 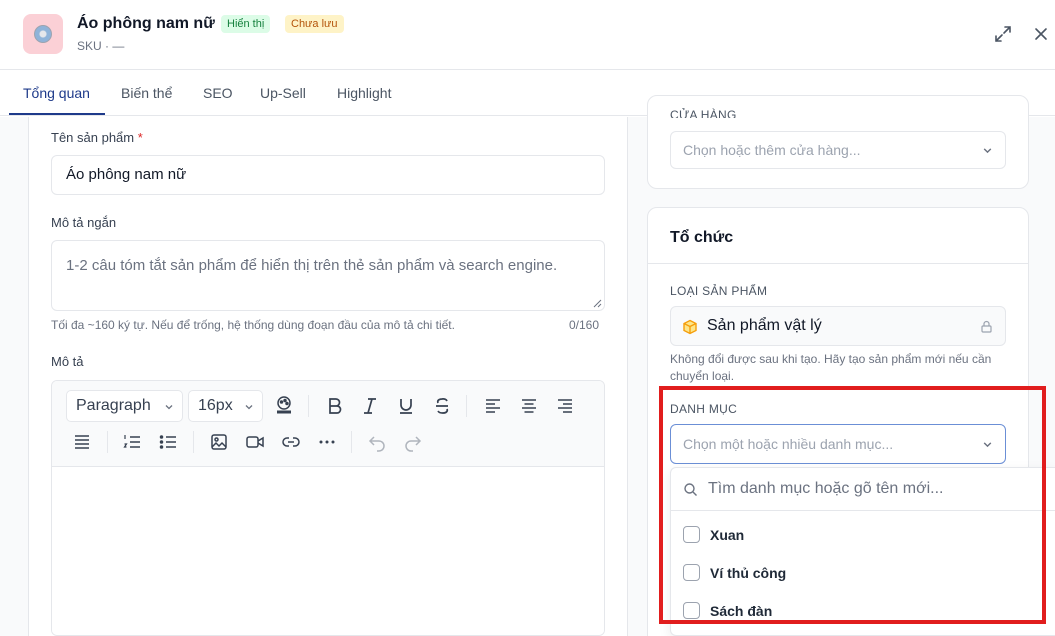 What do you see at coordinates (703, 113) in the screenshot?
I see `store-label: CỬA HÀNG` at bounding box center [703, 113].